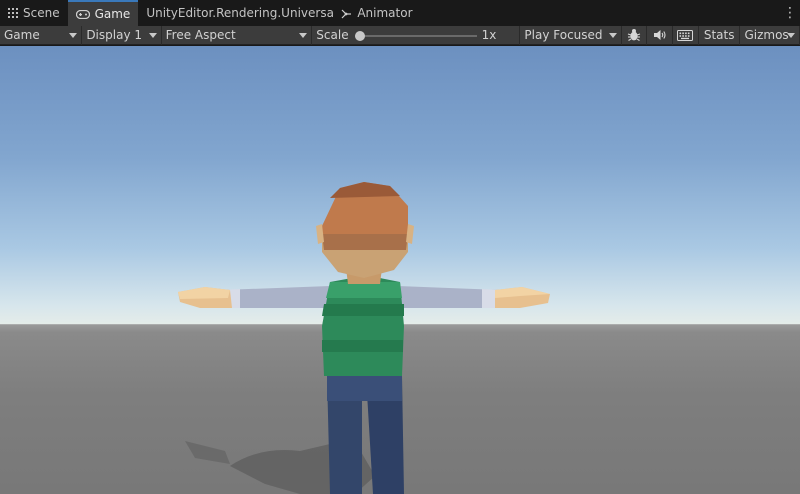  I want to click on keyboard-icon, so click(686, 35).